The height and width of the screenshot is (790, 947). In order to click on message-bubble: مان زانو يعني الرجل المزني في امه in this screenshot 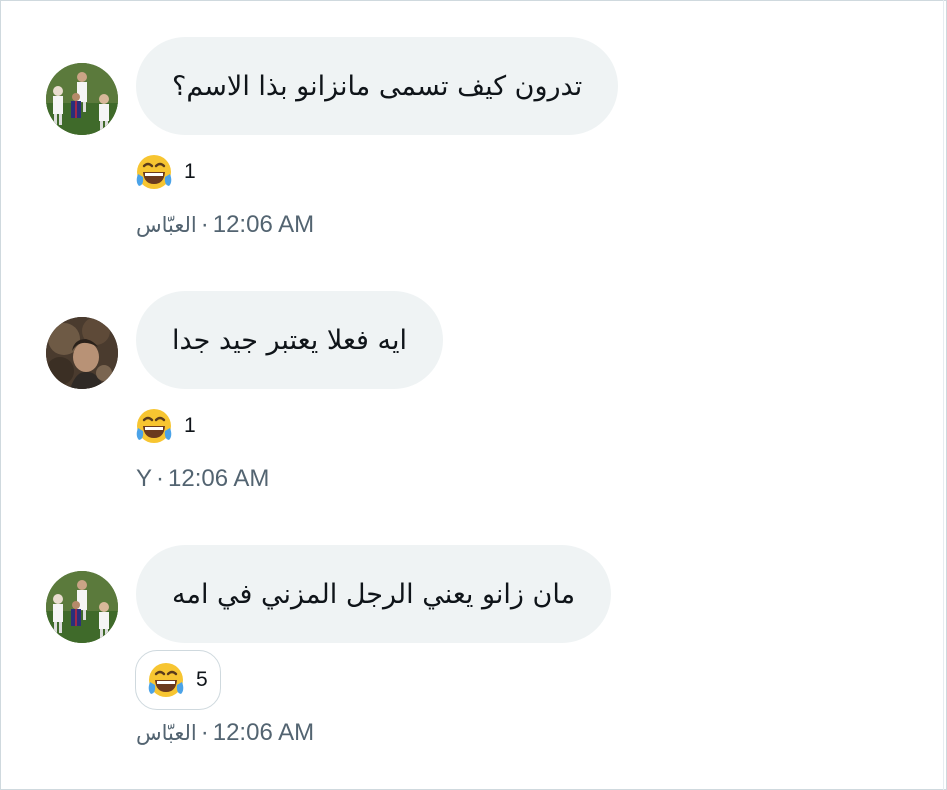, I will do `click(374, 594)`.